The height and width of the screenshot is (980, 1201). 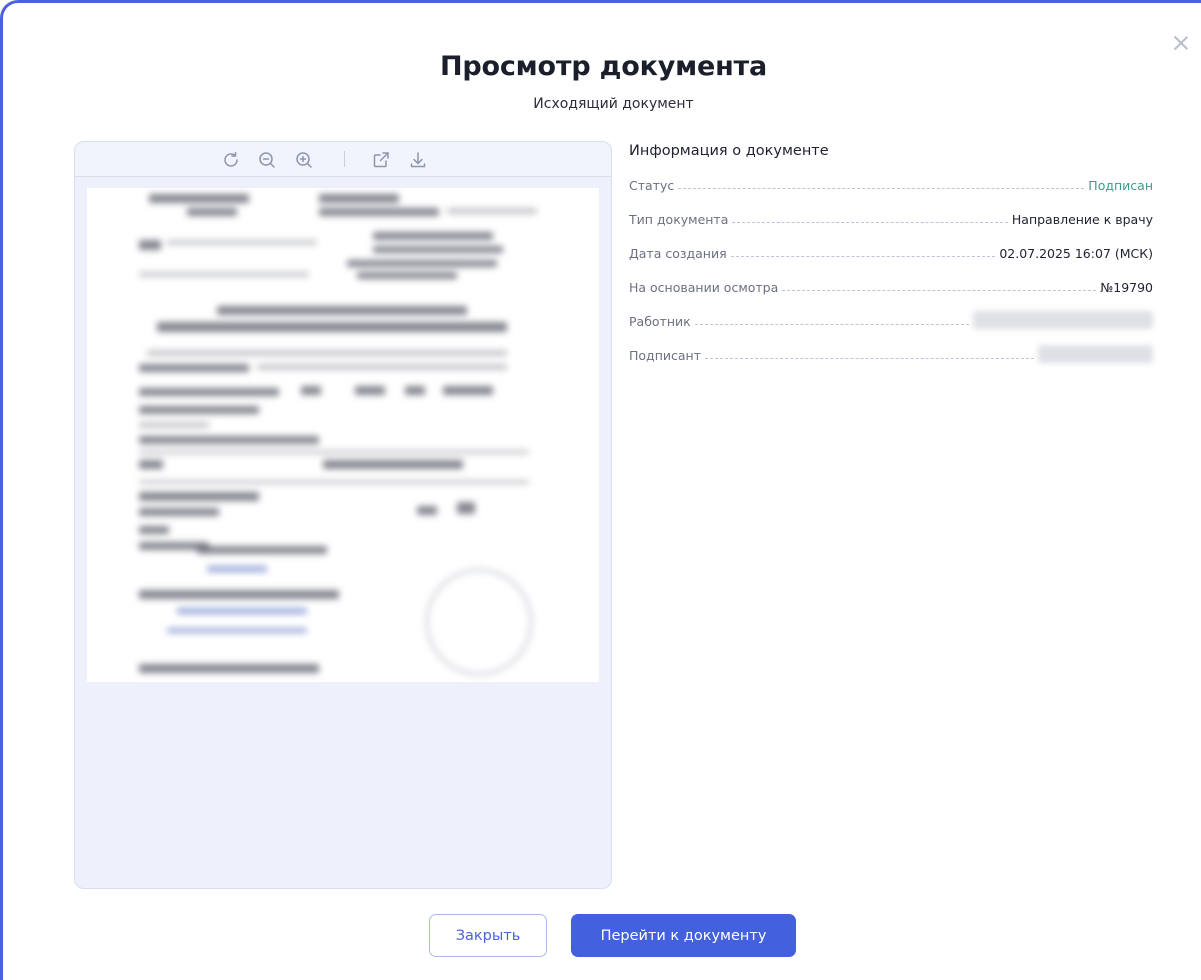 I want to click on info-row-signer: Подписант, so click(x=891, y=353).